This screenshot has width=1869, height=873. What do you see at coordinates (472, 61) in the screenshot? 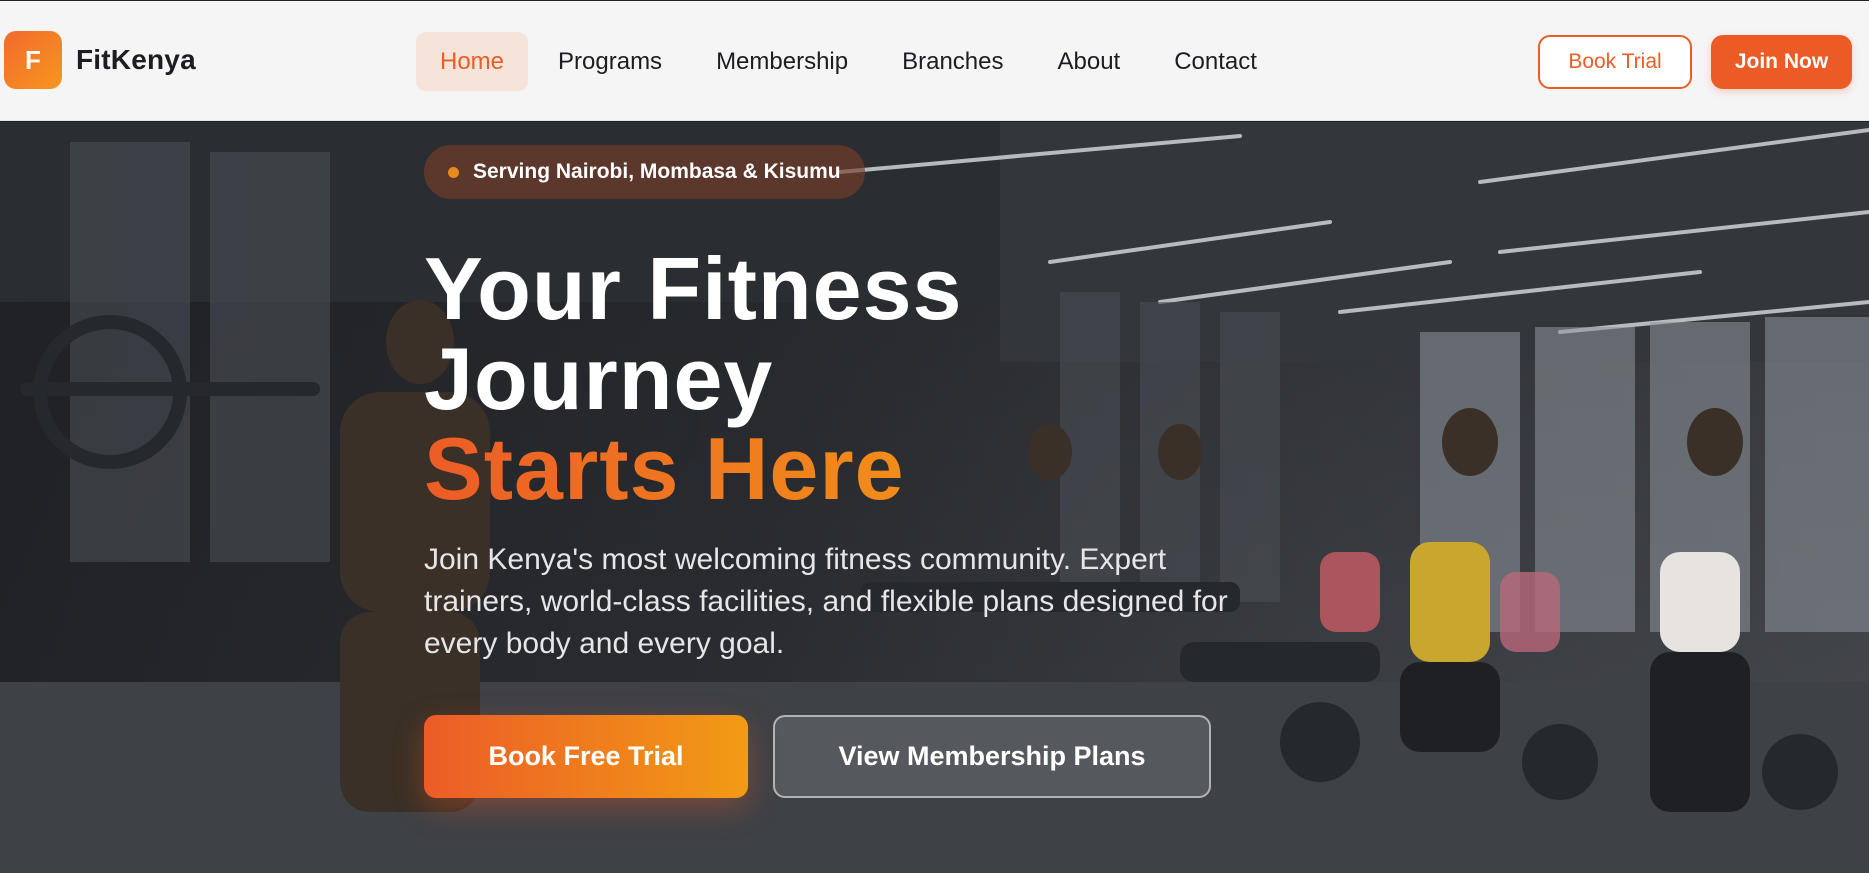
I see `nav-item-home: Home` at bounding box center [472, 61].